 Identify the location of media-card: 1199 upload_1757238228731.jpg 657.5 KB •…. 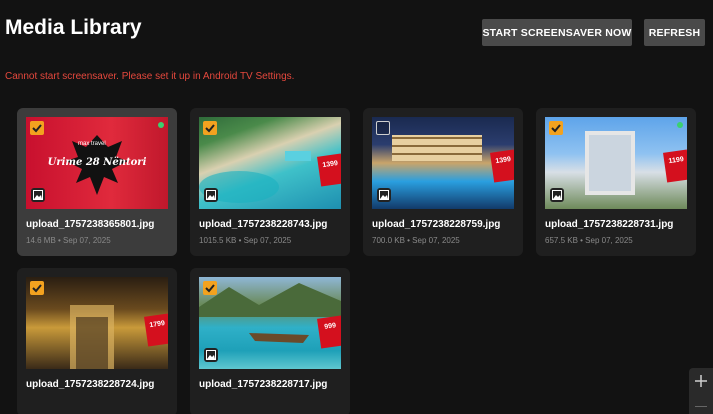
(616, 182).